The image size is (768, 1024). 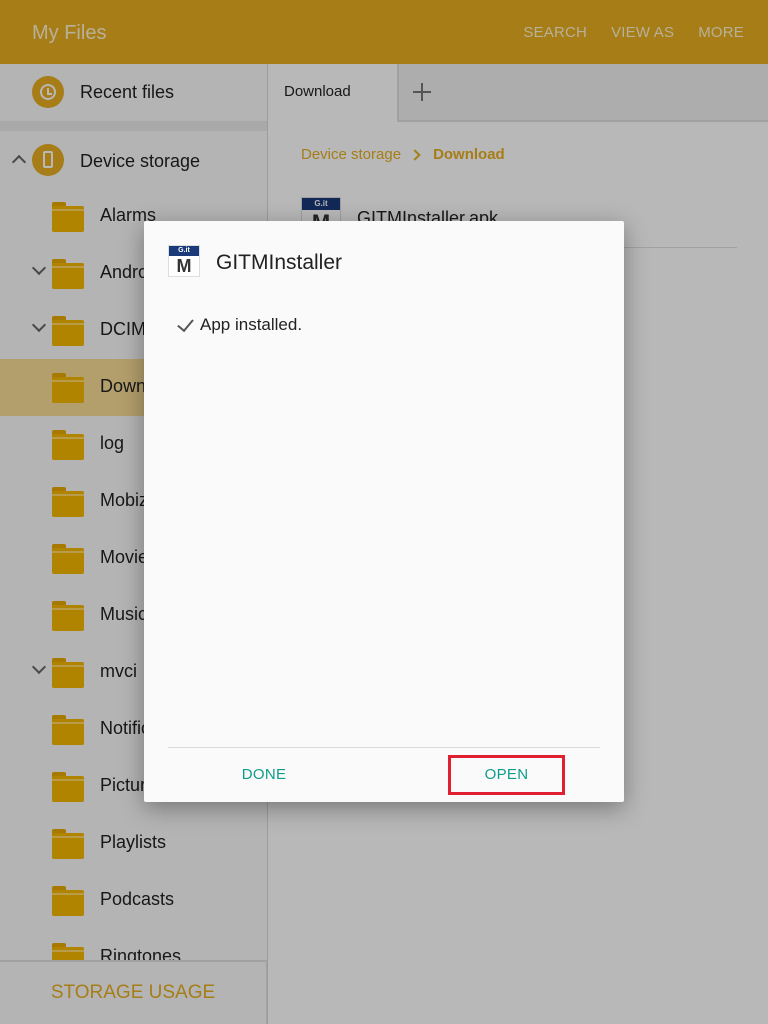 What do you see at coordinates (384, 747) in the screenshot?
I see `dialog-divider` at bounding box center [384, 747].